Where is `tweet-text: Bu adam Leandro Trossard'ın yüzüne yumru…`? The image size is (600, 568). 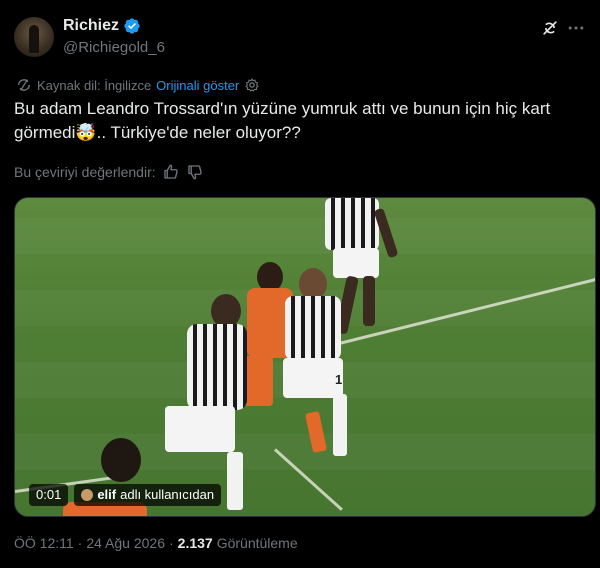
tweet-text: Bu adam Leandro Trossard'ın yüzüne yumru… is located at coordinates (300, 121).